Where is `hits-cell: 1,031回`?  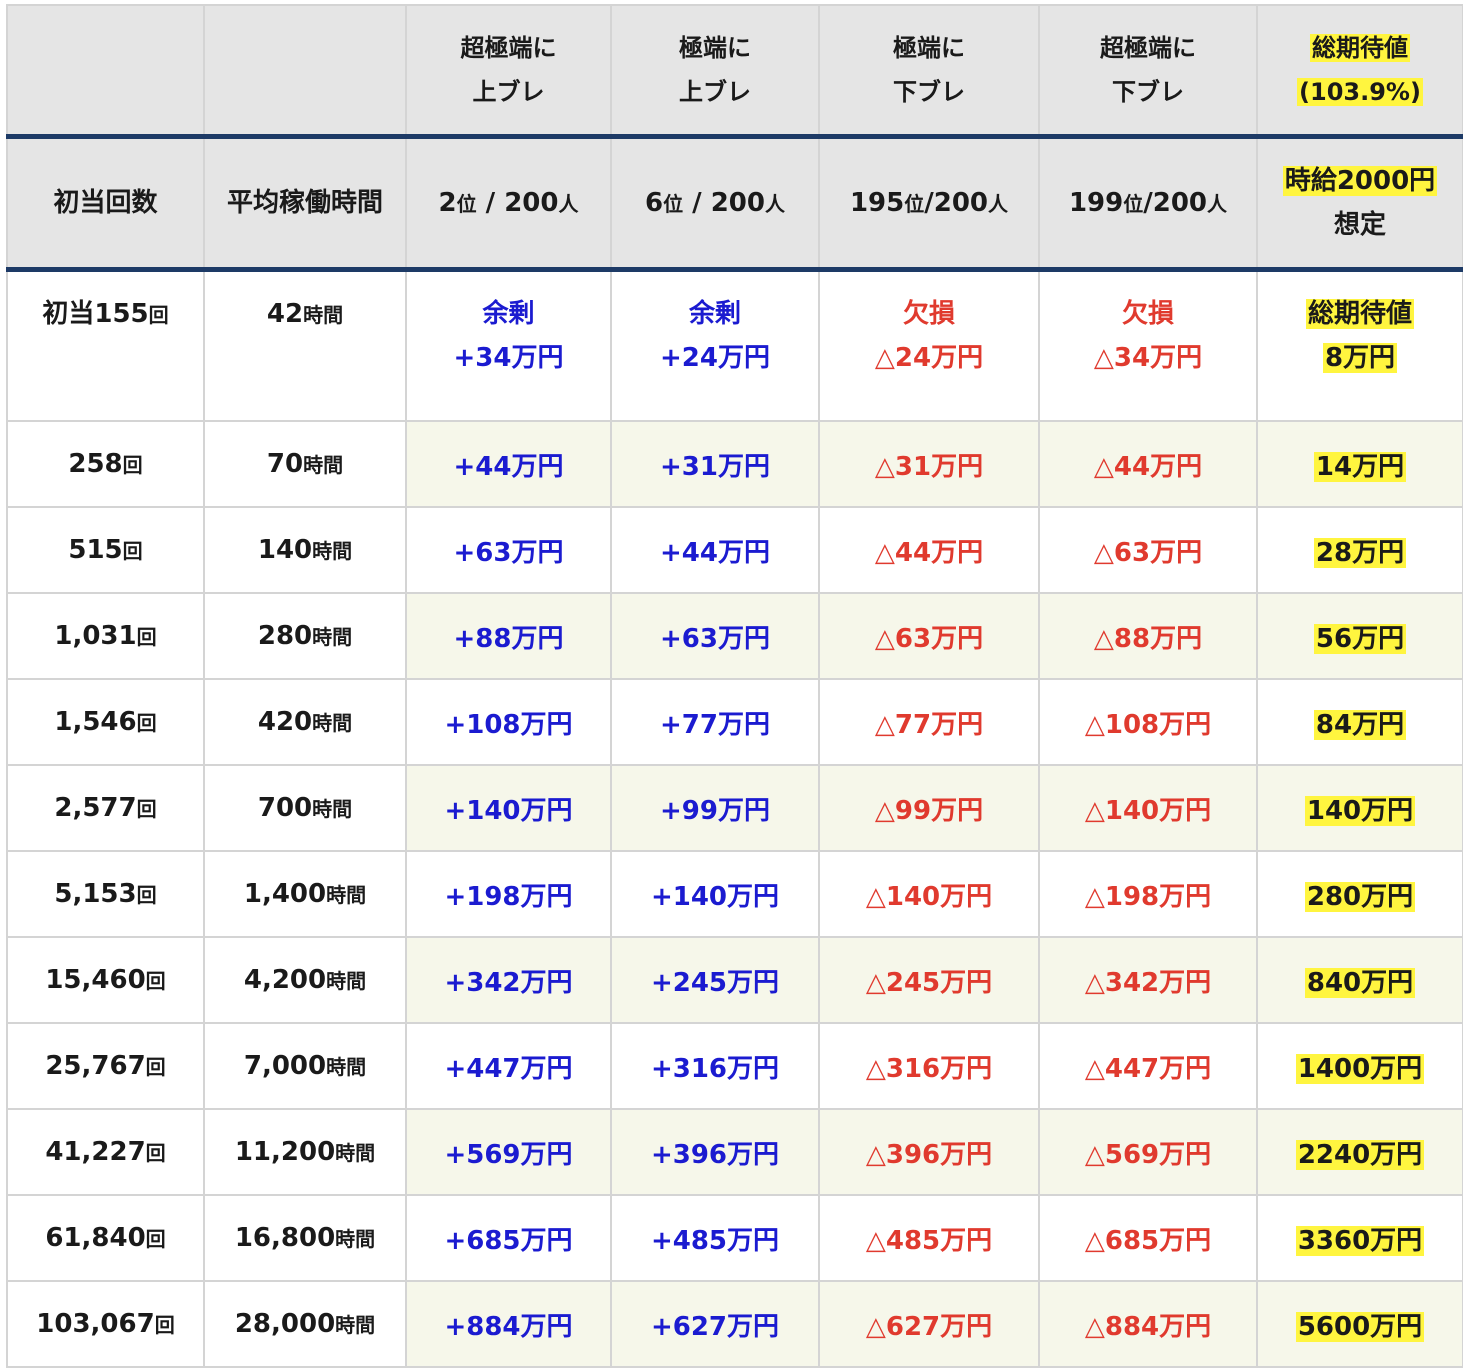 hits-cell: 1,031回 is located at coordinates (105, 636).